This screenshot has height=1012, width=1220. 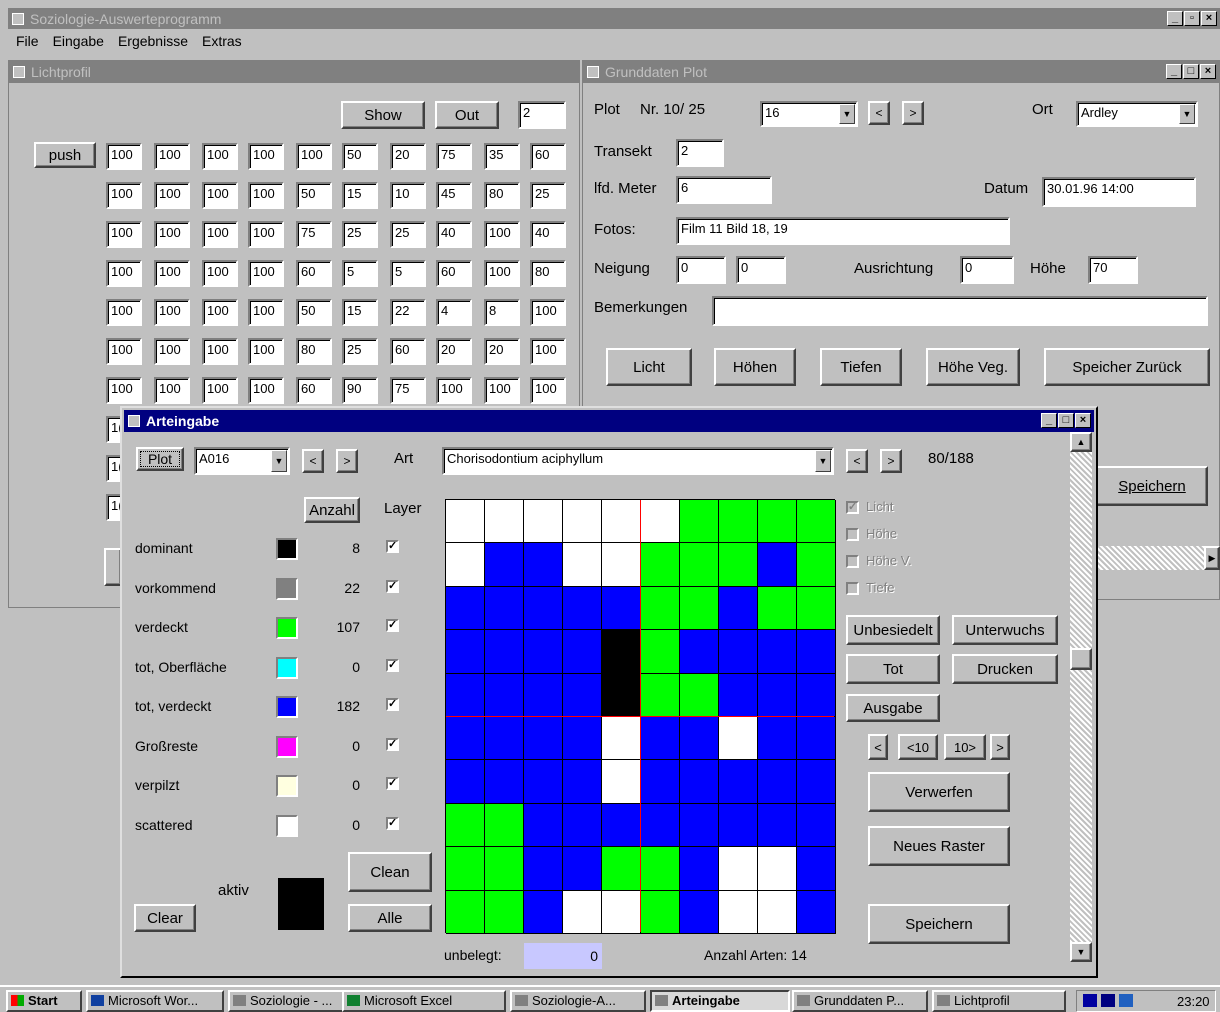 I want to click on arten-speichern-button: Speichern, so click(x=939, y=924).